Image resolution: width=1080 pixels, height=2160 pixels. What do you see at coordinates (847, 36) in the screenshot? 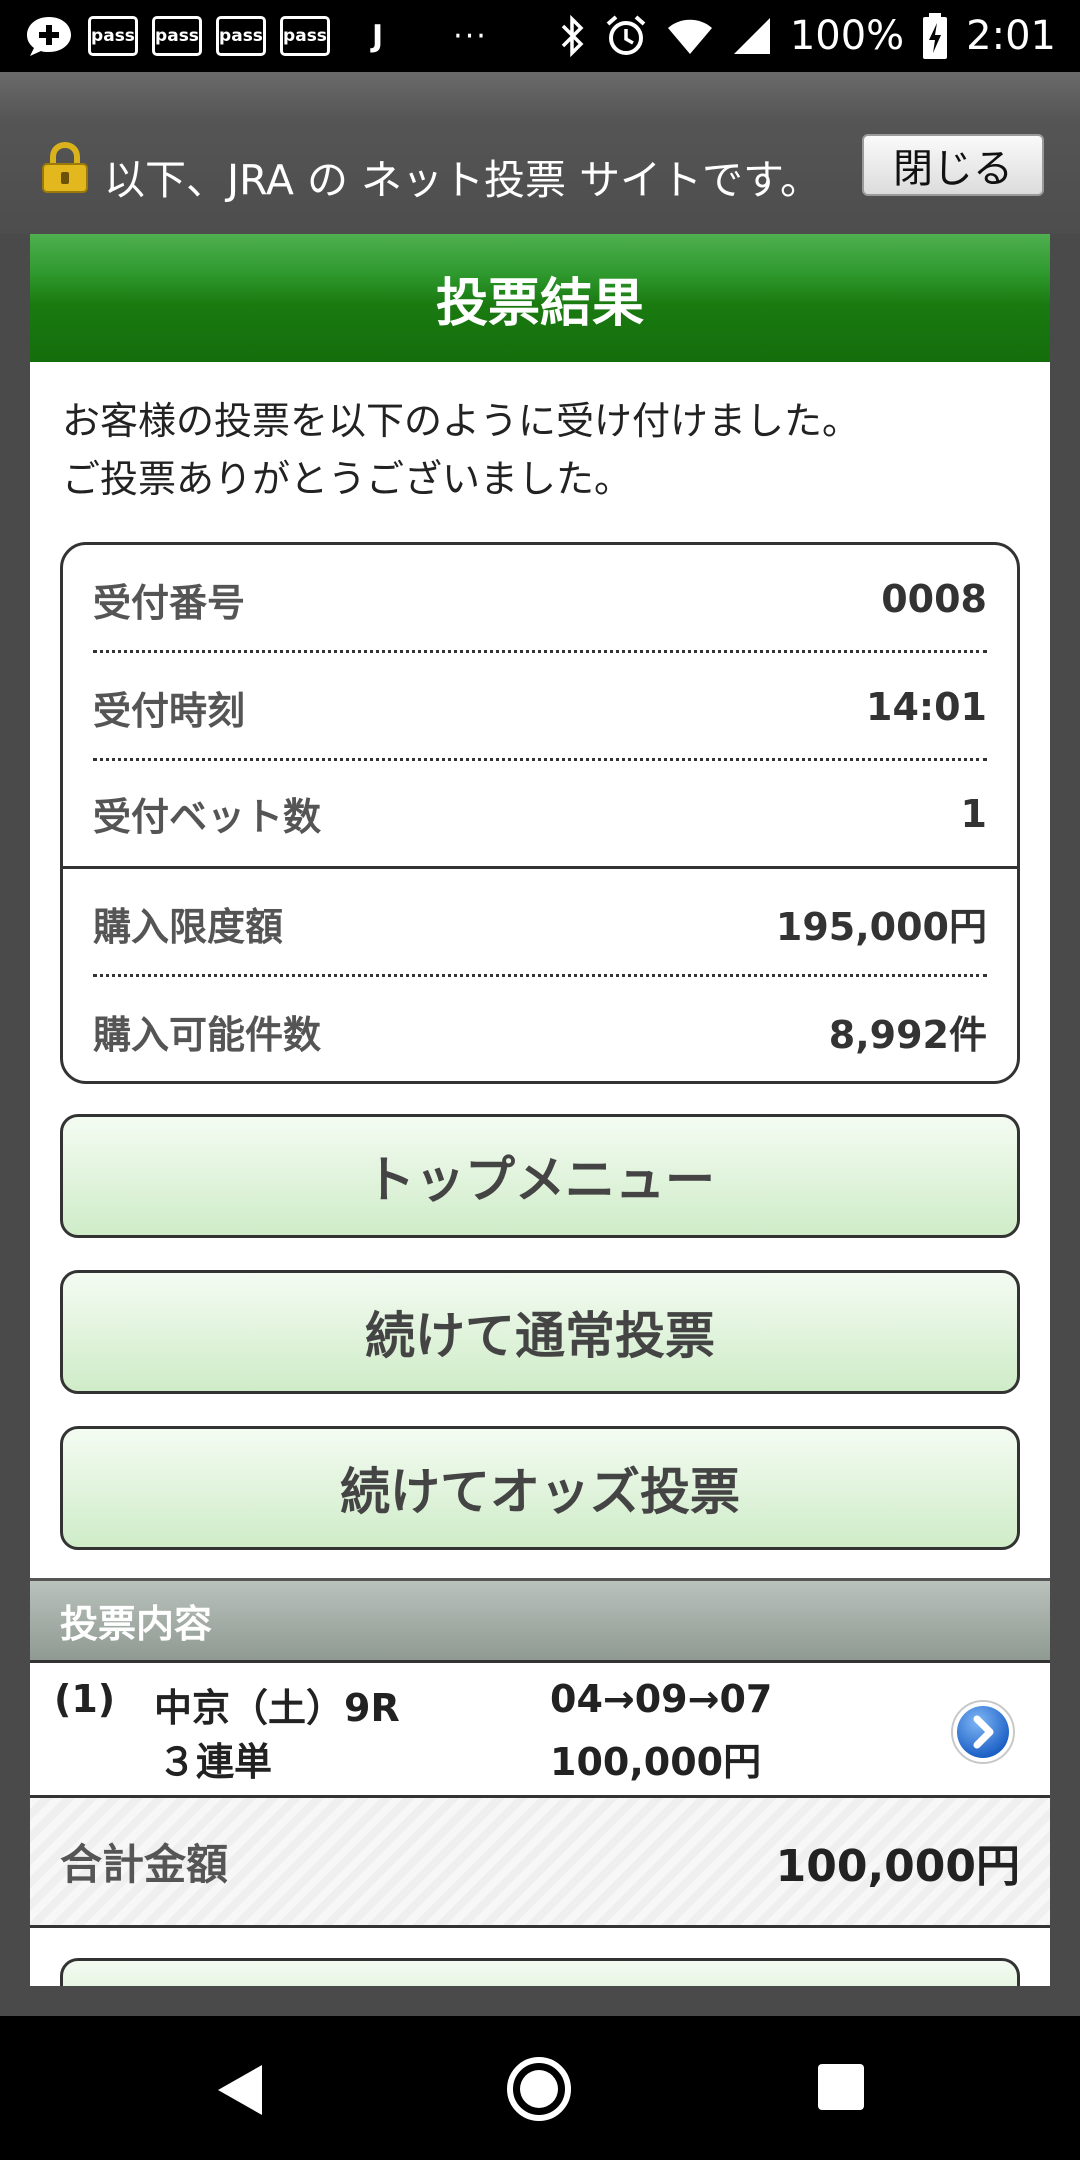
I see `battery-percent: 100%` at bounding box center [847, 36].